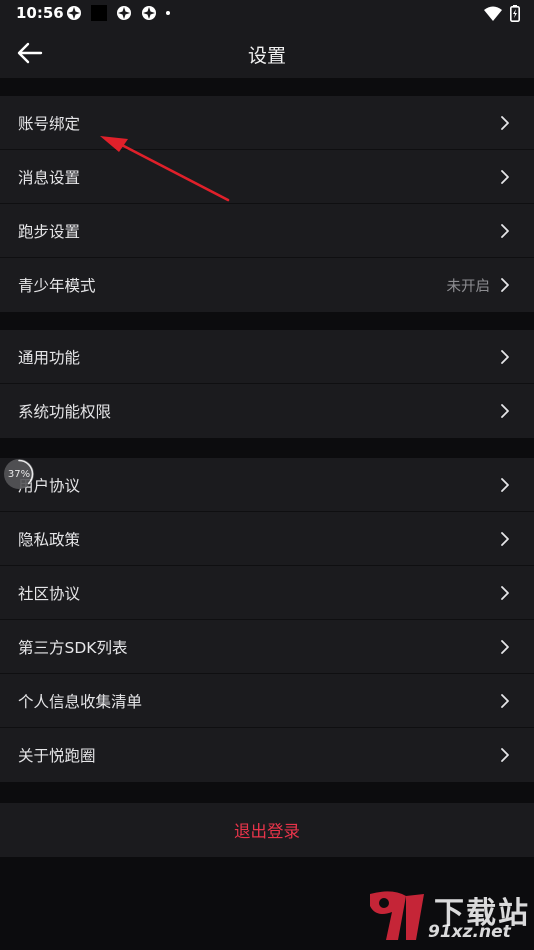 This screenshot has height=950, width=534. Describe the element at coordinates (267, 755) in the screenshot. I see `settings-item-about: 关于悦跑圈` at that location.